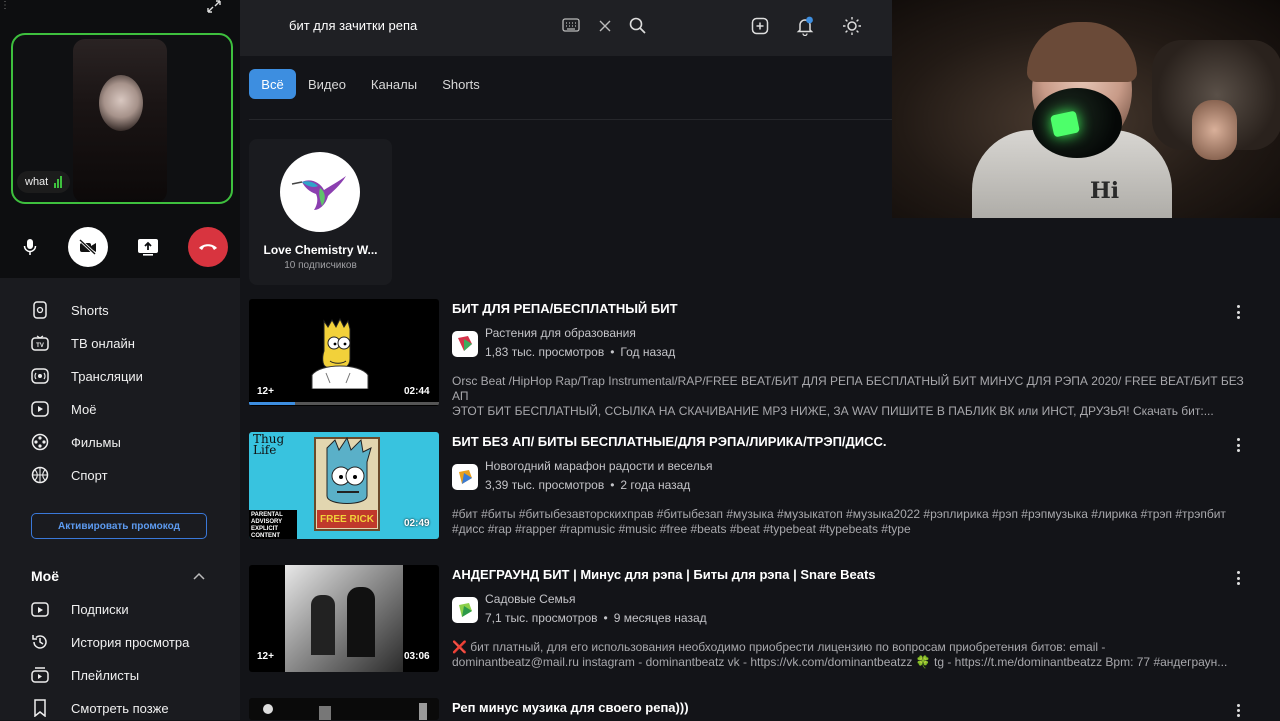  Describe the element at coordinates (394, 84) in the screenshot. I see `tab-channels: Каналы` at that location.